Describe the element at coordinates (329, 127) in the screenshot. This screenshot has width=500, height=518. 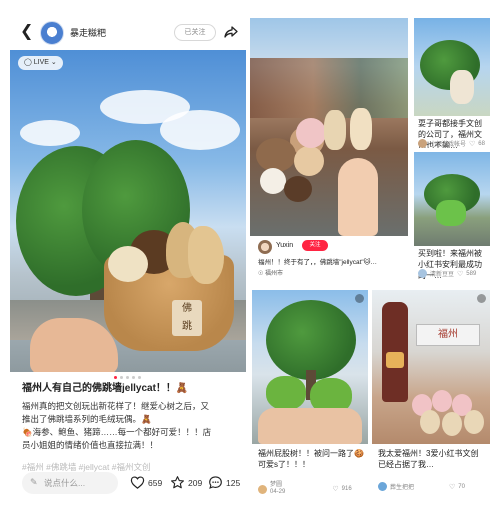
I see `feed-card-yuxin-photo` at that location.